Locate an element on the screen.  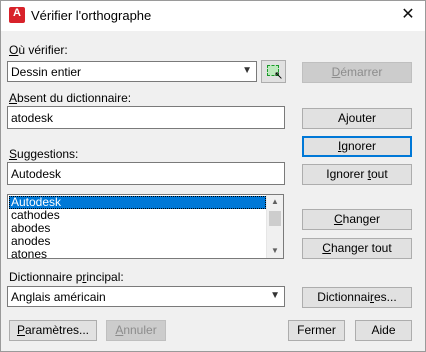
main-dictionary-value: Anglais américain is located at coordinates (58, 297).